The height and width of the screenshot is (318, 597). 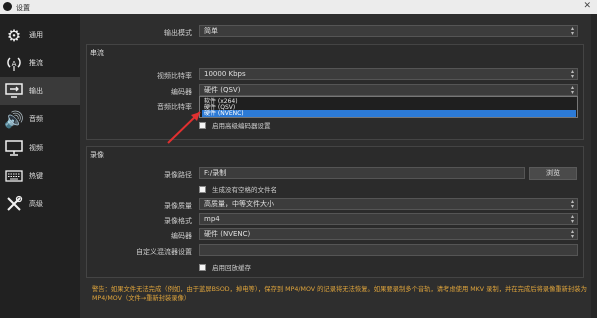 I want to click on recording-encoder-select: 硬件 (NVENC) ▴ ▾, so click(x=388, y=234).